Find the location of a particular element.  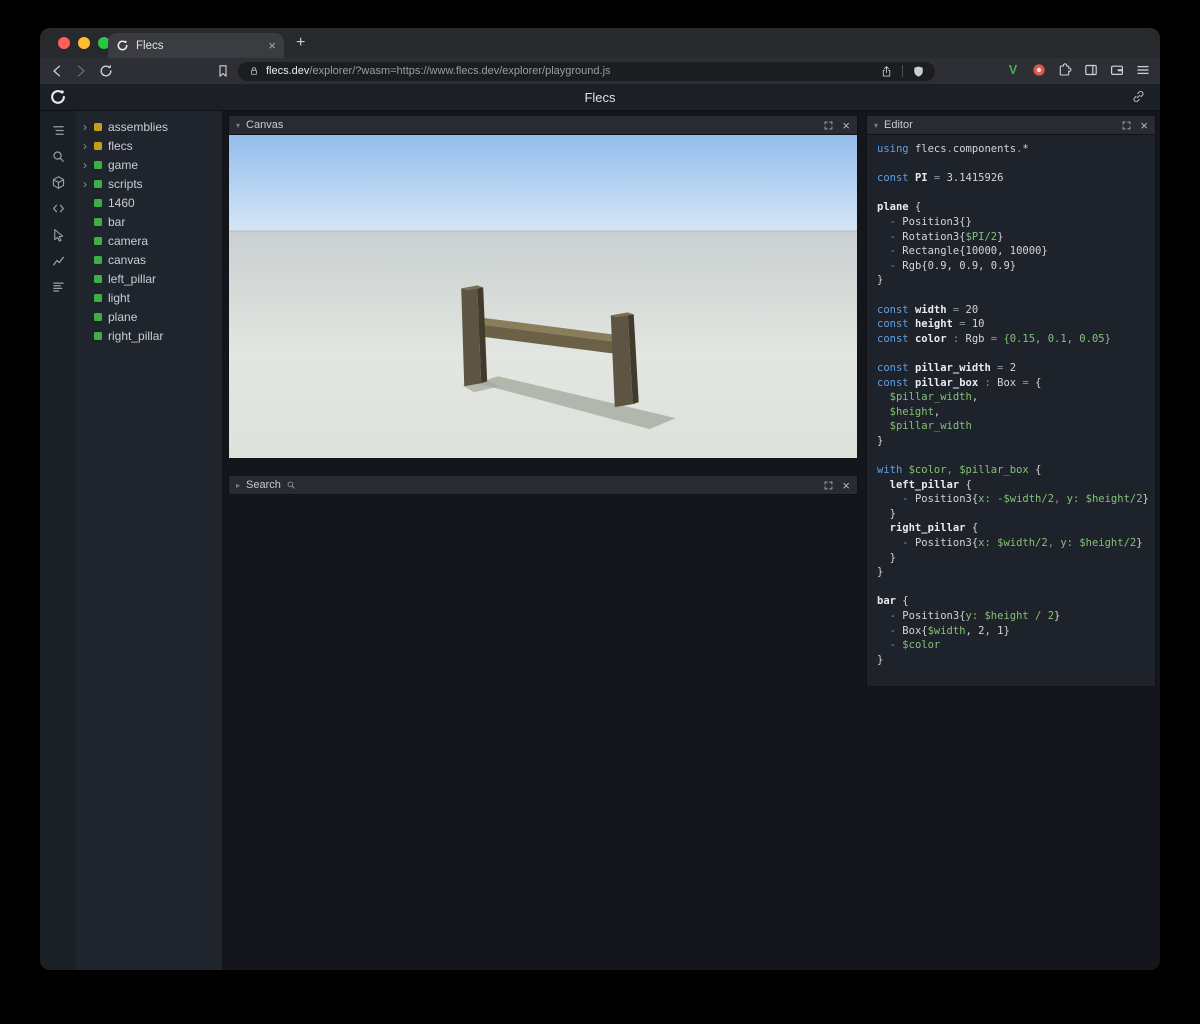

reload-icon is located at coordinates (106, 71).